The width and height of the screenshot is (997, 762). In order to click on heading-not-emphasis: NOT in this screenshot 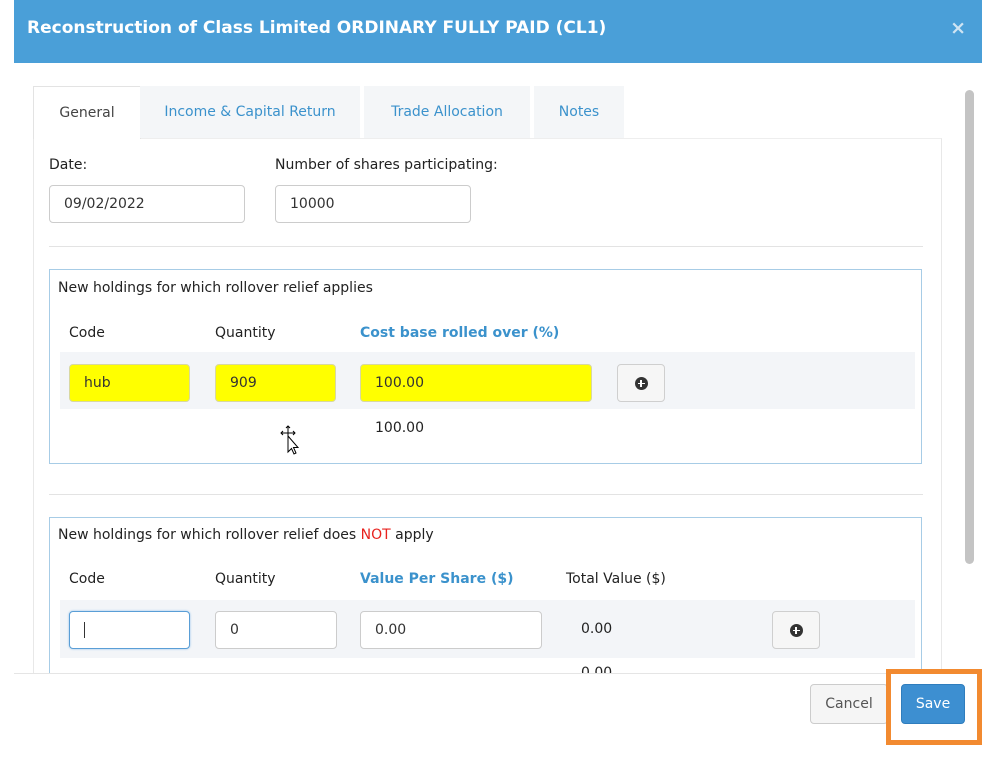, I will do `click(375, 535)`.